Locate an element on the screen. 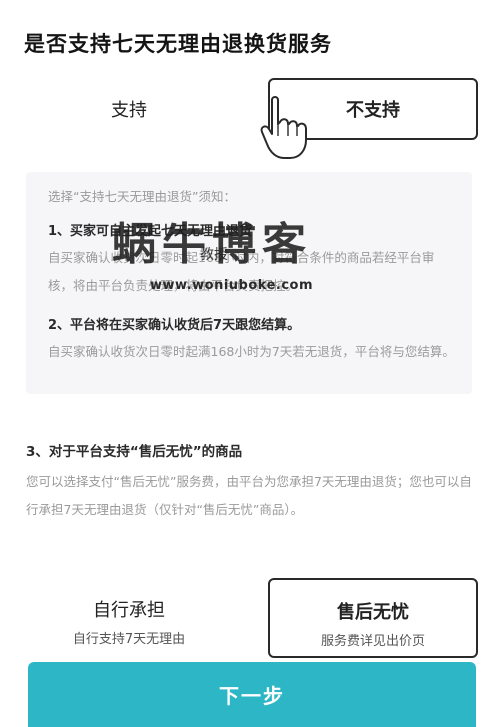 The height and width of the screenshot is (727, 500). service-choice-row: 自行承担 自行支持7天无理由 售后无忧 服务费详见出价页 is located at coordinates (250, 618).